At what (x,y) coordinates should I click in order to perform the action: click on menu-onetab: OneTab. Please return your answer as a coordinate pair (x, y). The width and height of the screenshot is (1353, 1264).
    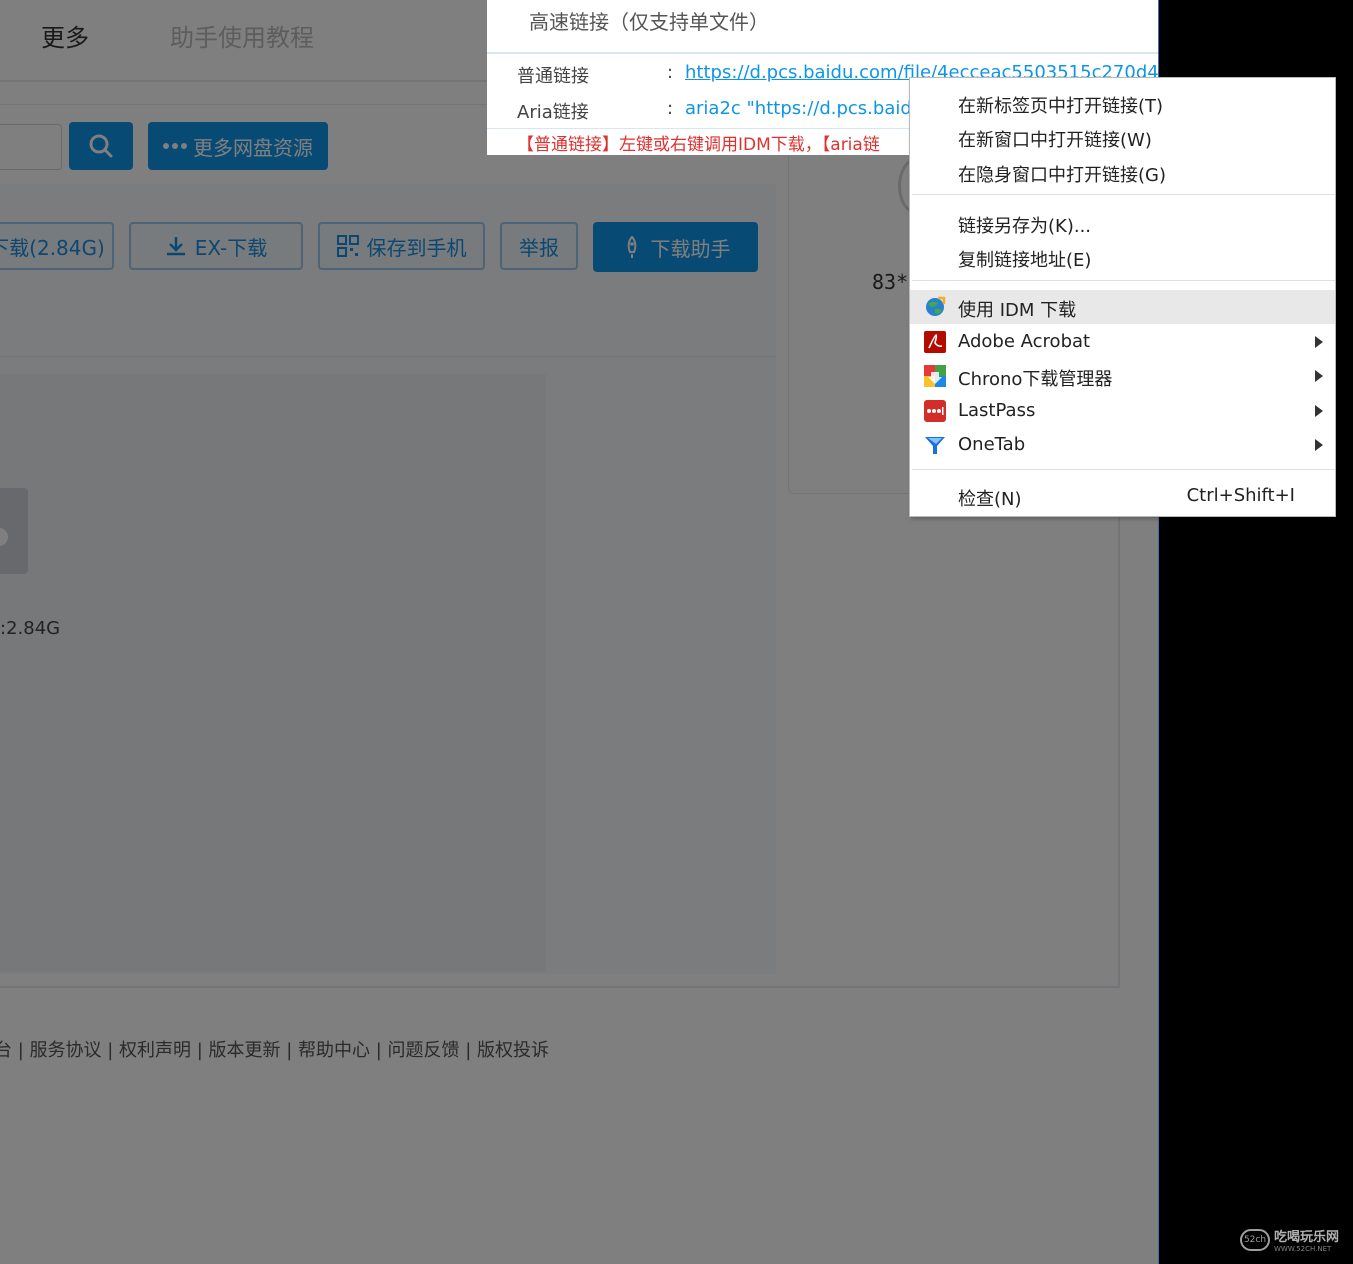
    Looking at the image, I should click on (1122, 445).